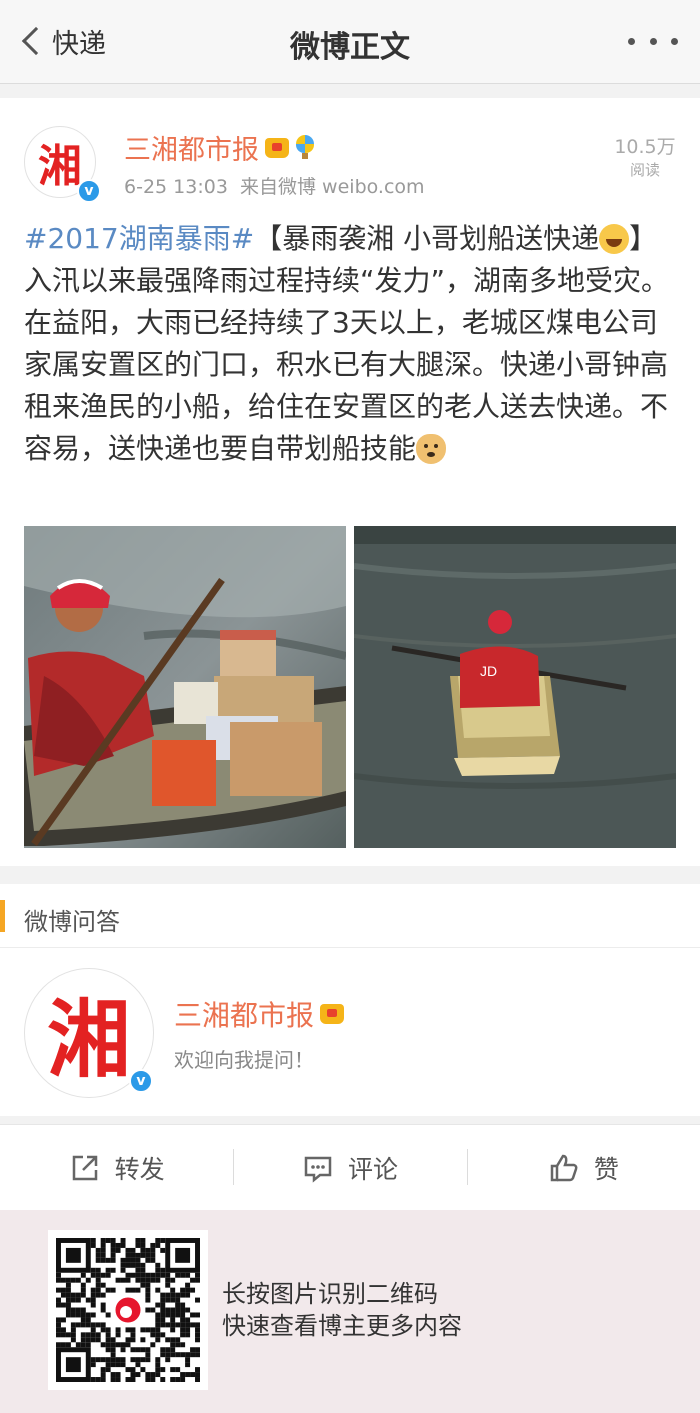  What do you see at coordinates (305, 147) in the screenshot?
I see `balloon-badge-icon` at bounding box center [305, 147].